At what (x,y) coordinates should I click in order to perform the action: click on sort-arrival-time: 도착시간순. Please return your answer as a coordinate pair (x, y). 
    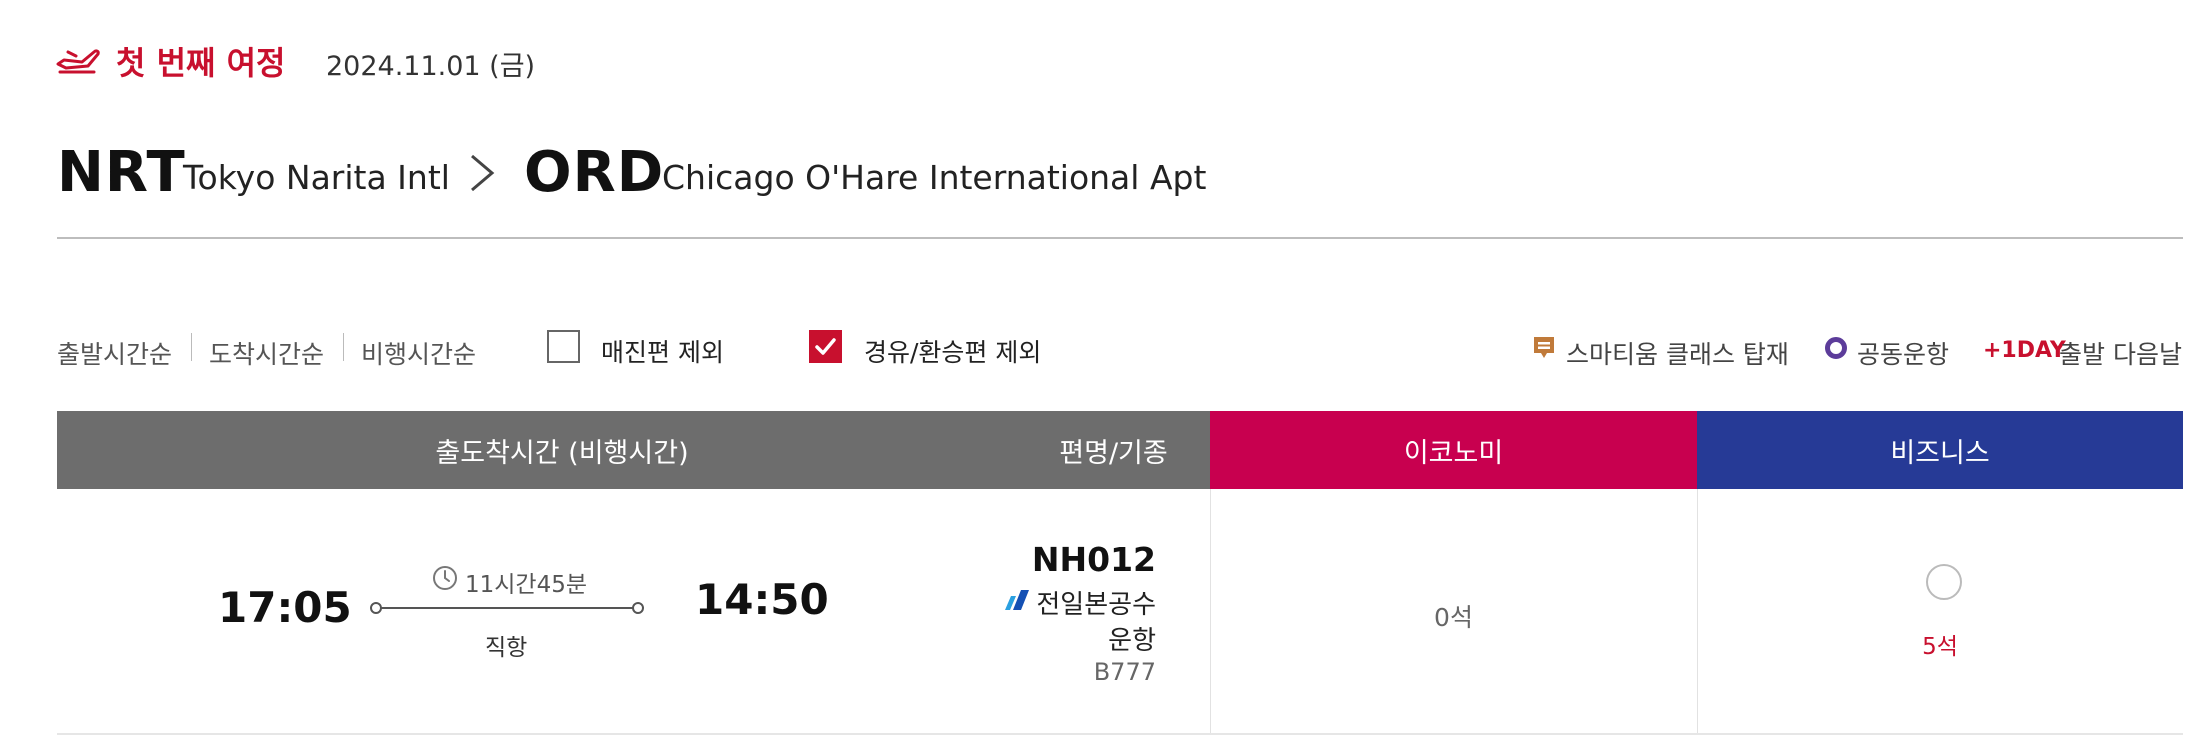
    Looking at the image, I should click on (266, 353).